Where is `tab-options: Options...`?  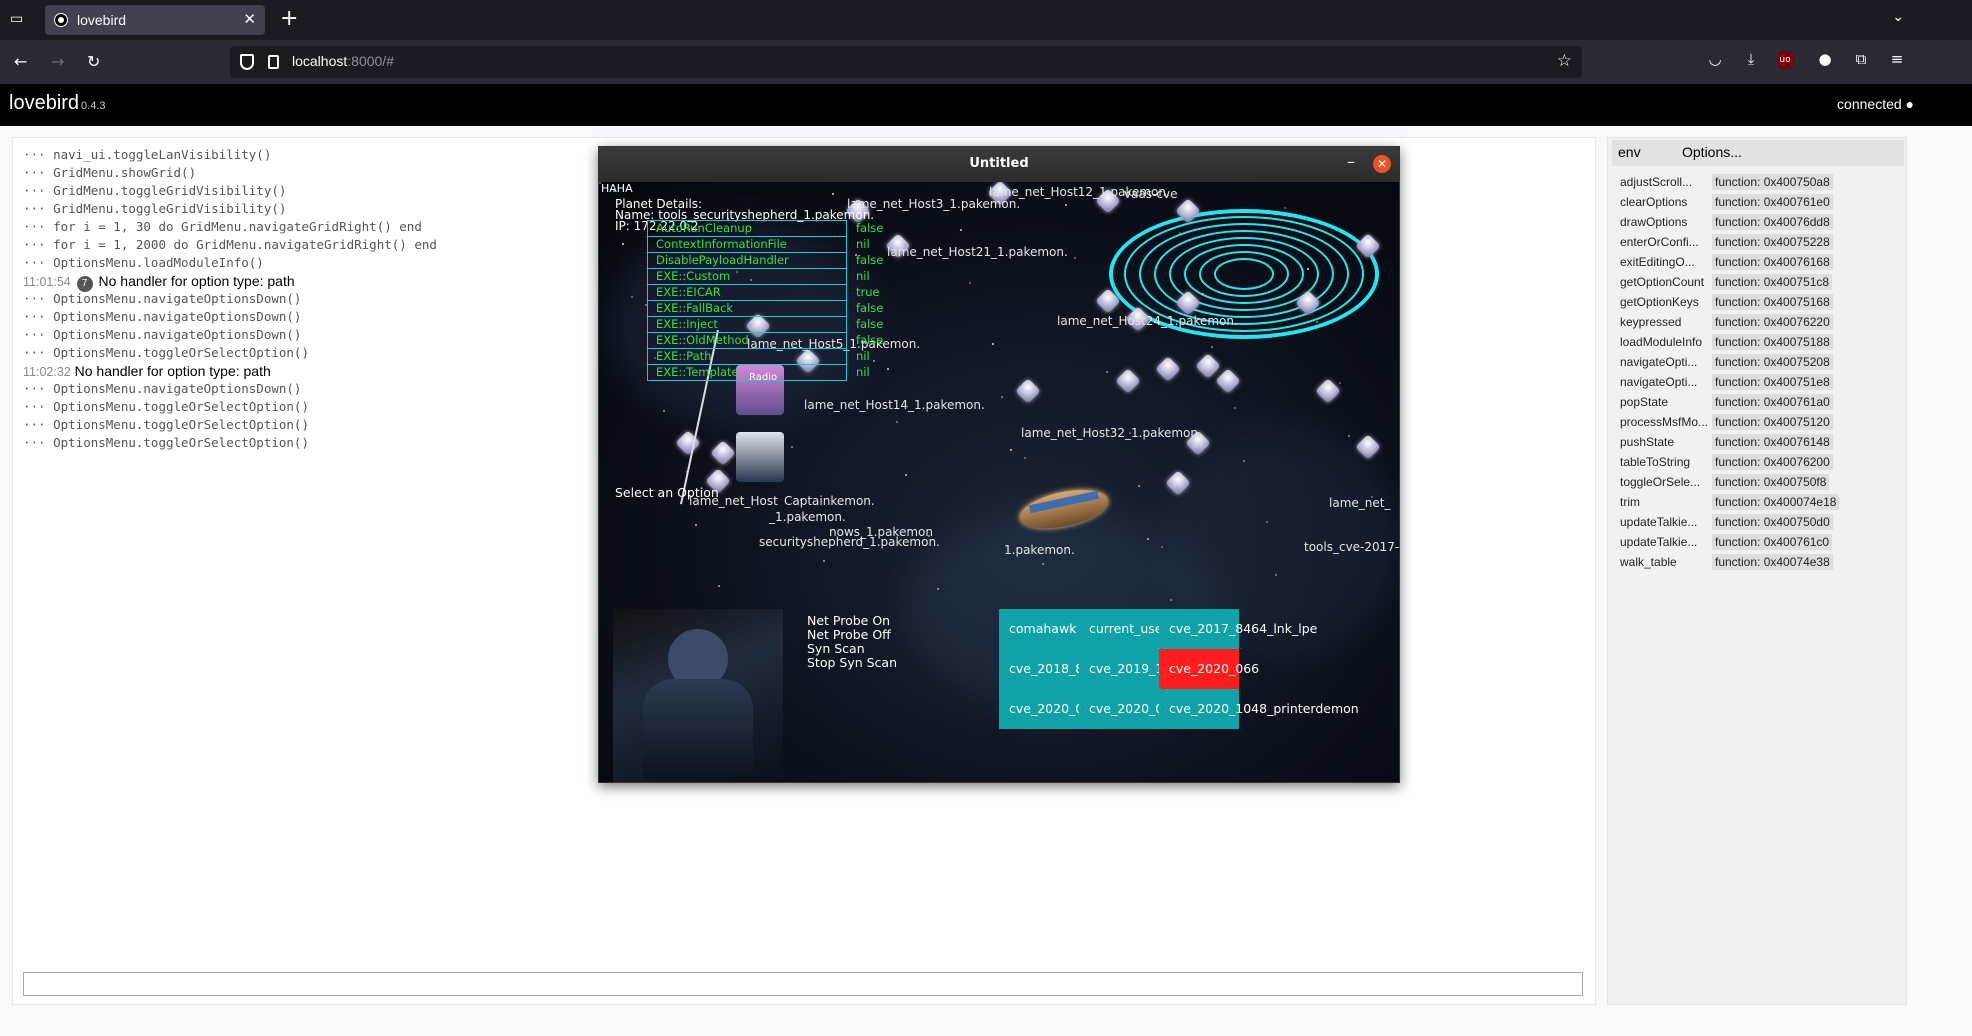 tab-options: Options... is located at coordinates (1712, 152).